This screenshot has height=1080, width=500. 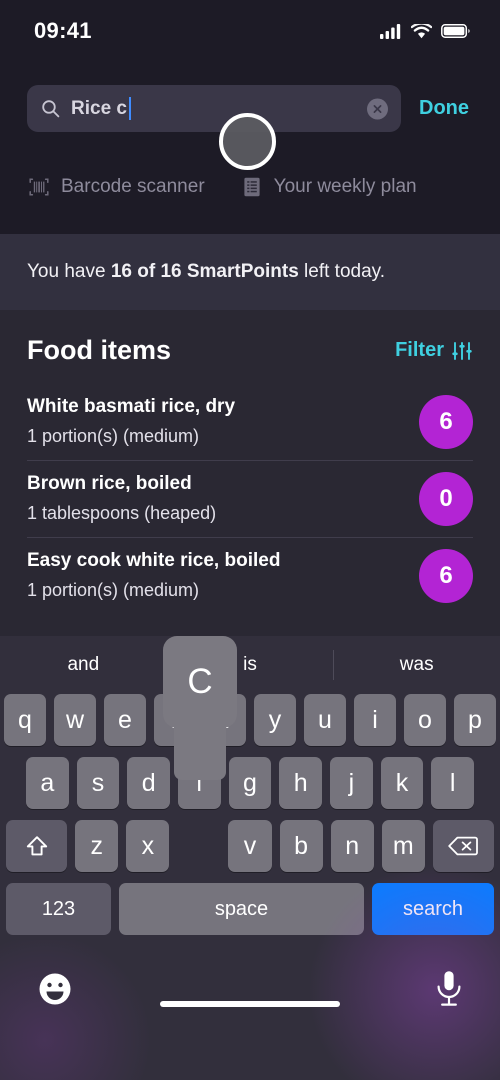 What do you see at coordinates (83, 665) in the screenshot?
I see `suggestion-chip: and` at bounding box center [83, 665].